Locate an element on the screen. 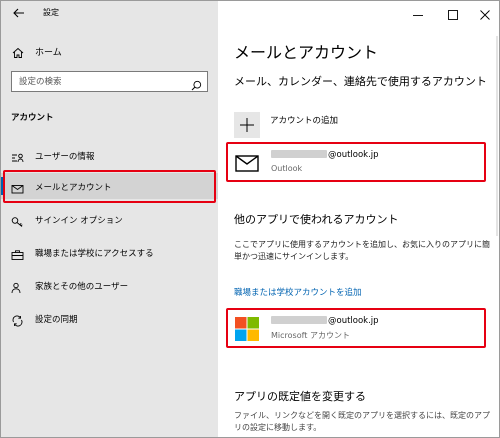 The image size is (500, 438). add-work-account-link: 職場または学校アカウントを追加 is located at coordinates (298, 292).